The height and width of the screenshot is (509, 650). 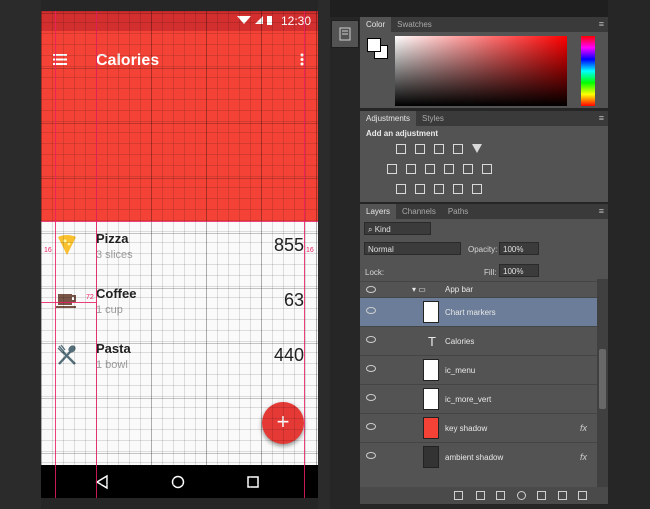 I want to click on layer-name: Calories, so click(x=460, y=341).